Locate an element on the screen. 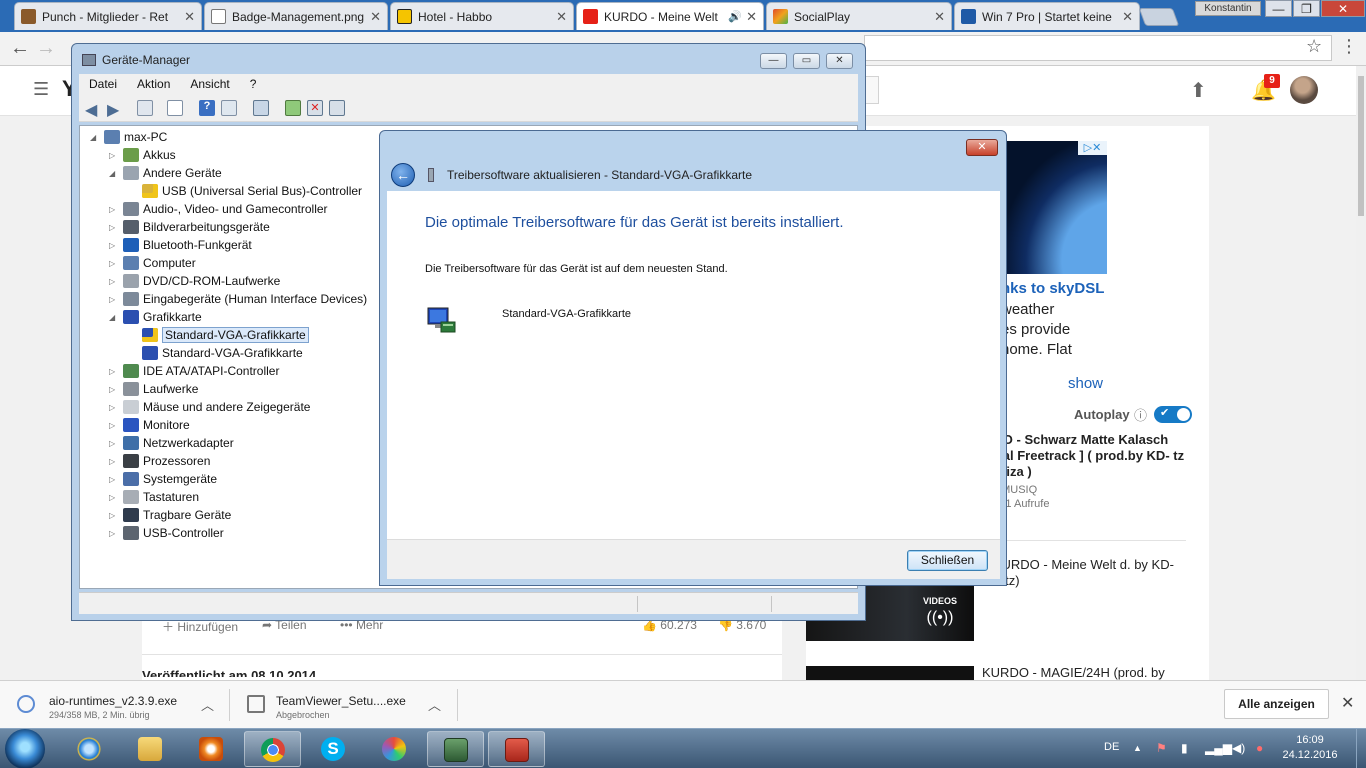 The height and width of the screenshot is (768, 1366). new-tab-button is located at coordinates (1159, 17).